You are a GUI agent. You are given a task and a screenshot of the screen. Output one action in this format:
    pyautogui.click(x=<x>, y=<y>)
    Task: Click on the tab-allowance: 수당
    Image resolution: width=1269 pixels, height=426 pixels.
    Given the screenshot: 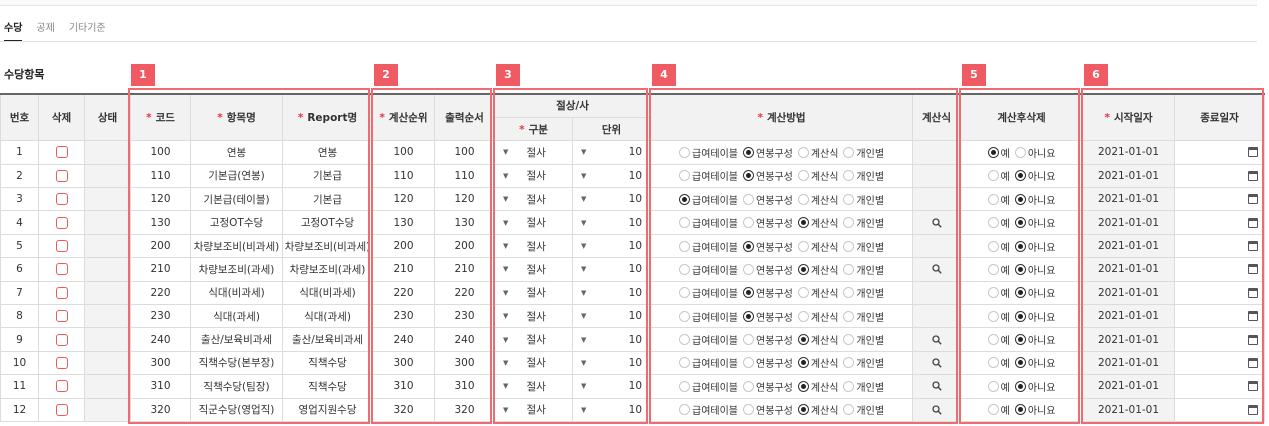 What is the action you would take?
    pyautogui.click(x=13, y=32)
    